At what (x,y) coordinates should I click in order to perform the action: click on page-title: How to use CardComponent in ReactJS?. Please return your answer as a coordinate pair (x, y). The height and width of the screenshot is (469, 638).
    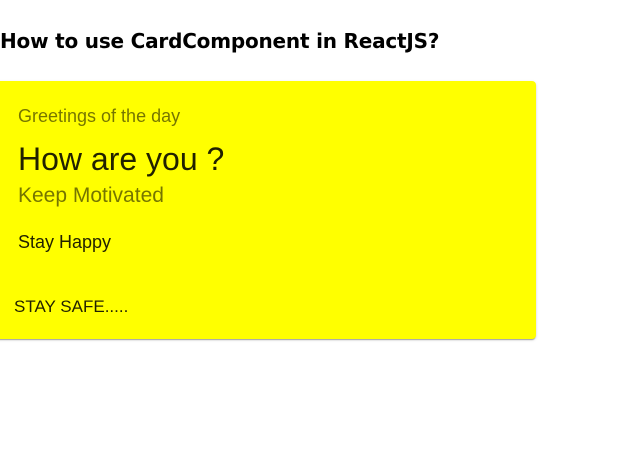
    Looking at the image, I should click on (220, 41).